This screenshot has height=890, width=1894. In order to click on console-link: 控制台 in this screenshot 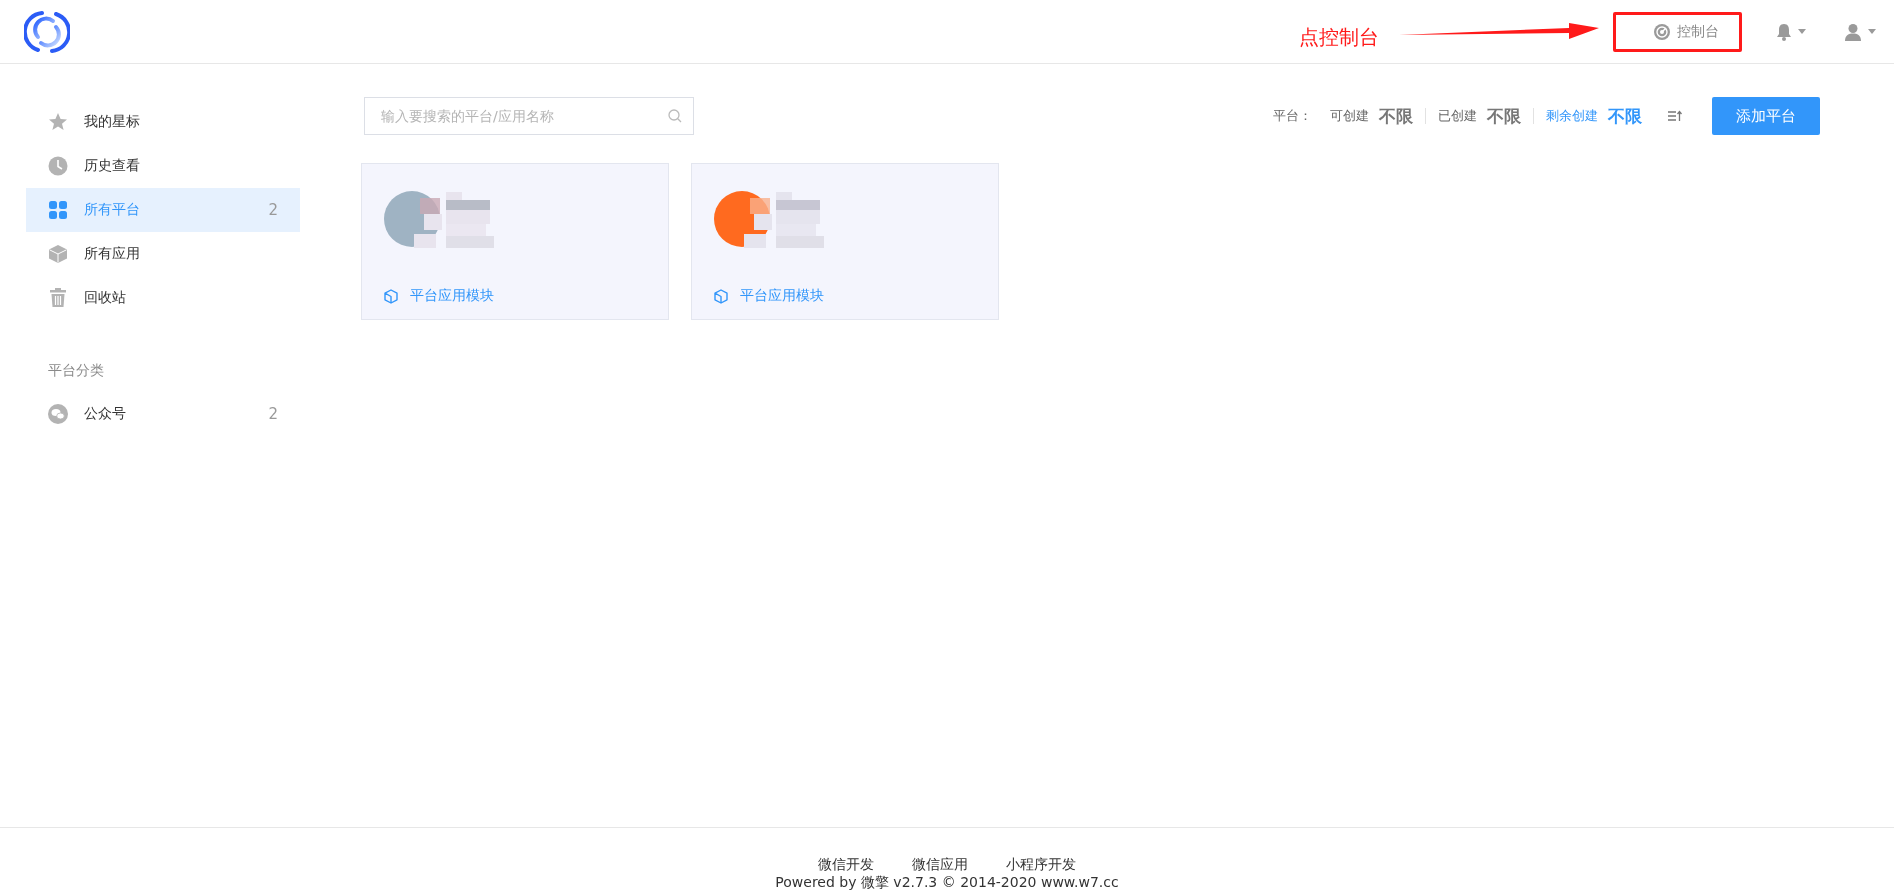, I will do `click(1677, 31)`.